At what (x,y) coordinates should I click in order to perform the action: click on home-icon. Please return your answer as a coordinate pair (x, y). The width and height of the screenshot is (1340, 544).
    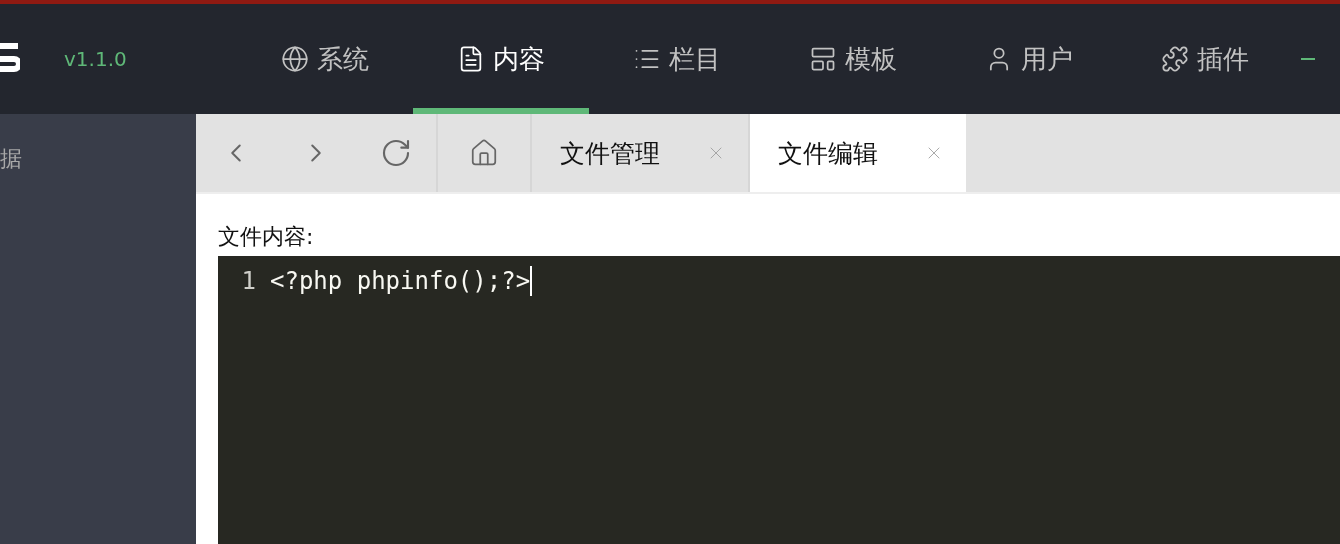
    Looking at the image, I should click on (484, 153).